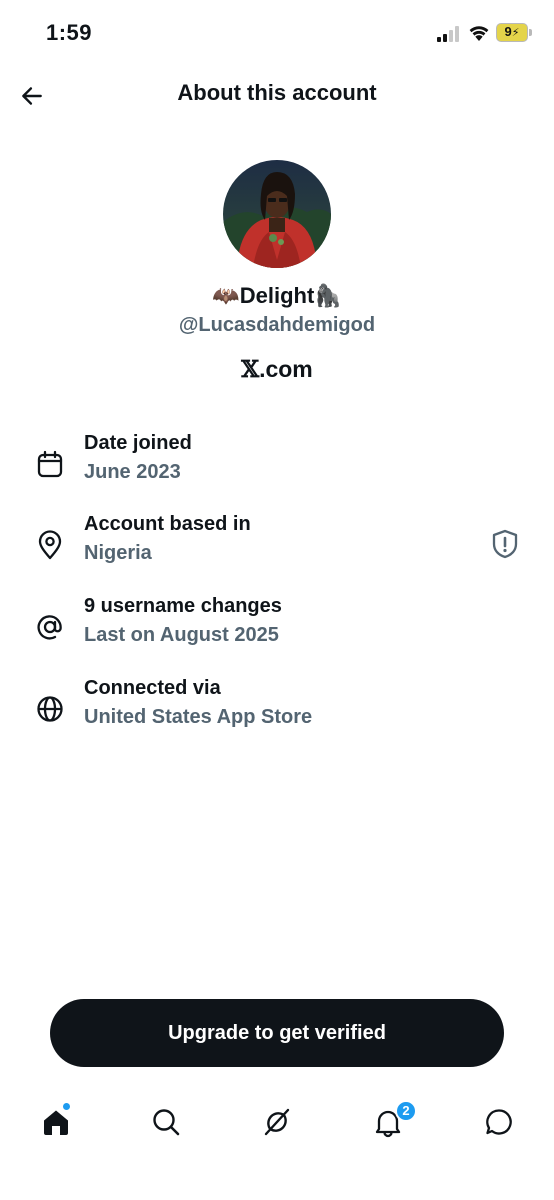 The image size is (554, 1200). I want to click on shield-alert-icon, so click(505, 544).